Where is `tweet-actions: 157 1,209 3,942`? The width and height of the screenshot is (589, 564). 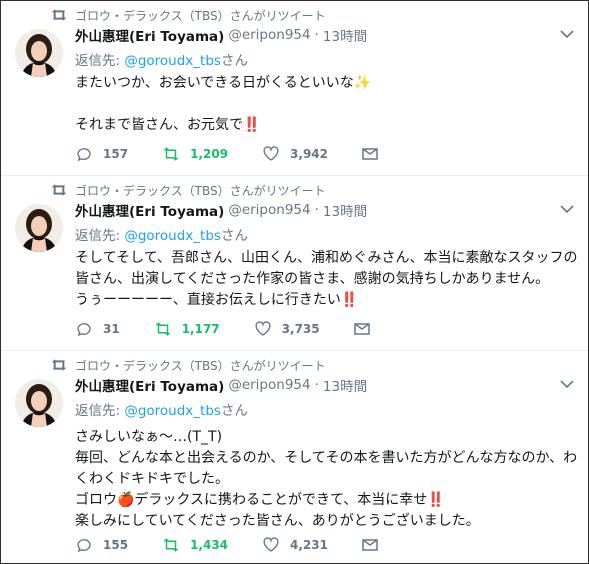
tweet-actions: 157 1,209 3,942 is located at coordinates (248, 154).